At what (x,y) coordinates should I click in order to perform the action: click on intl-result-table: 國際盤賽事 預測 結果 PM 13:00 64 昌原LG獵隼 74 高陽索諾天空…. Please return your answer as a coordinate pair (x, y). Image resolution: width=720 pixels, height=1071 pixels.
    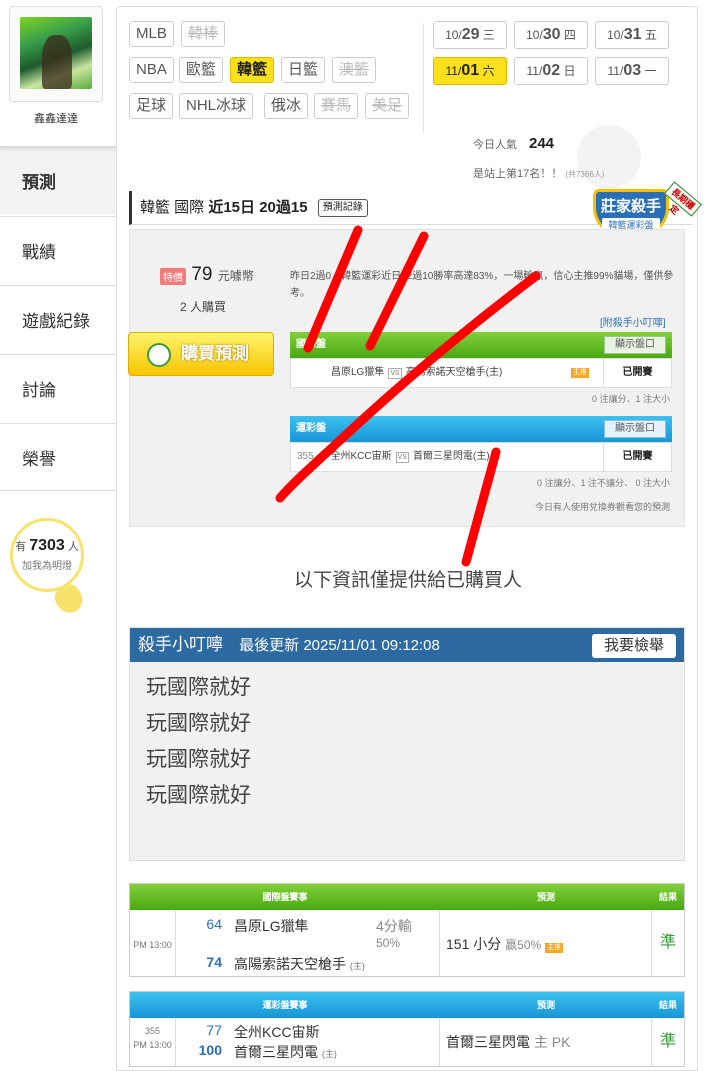
    Looking at the image, I should click on (407, 930).